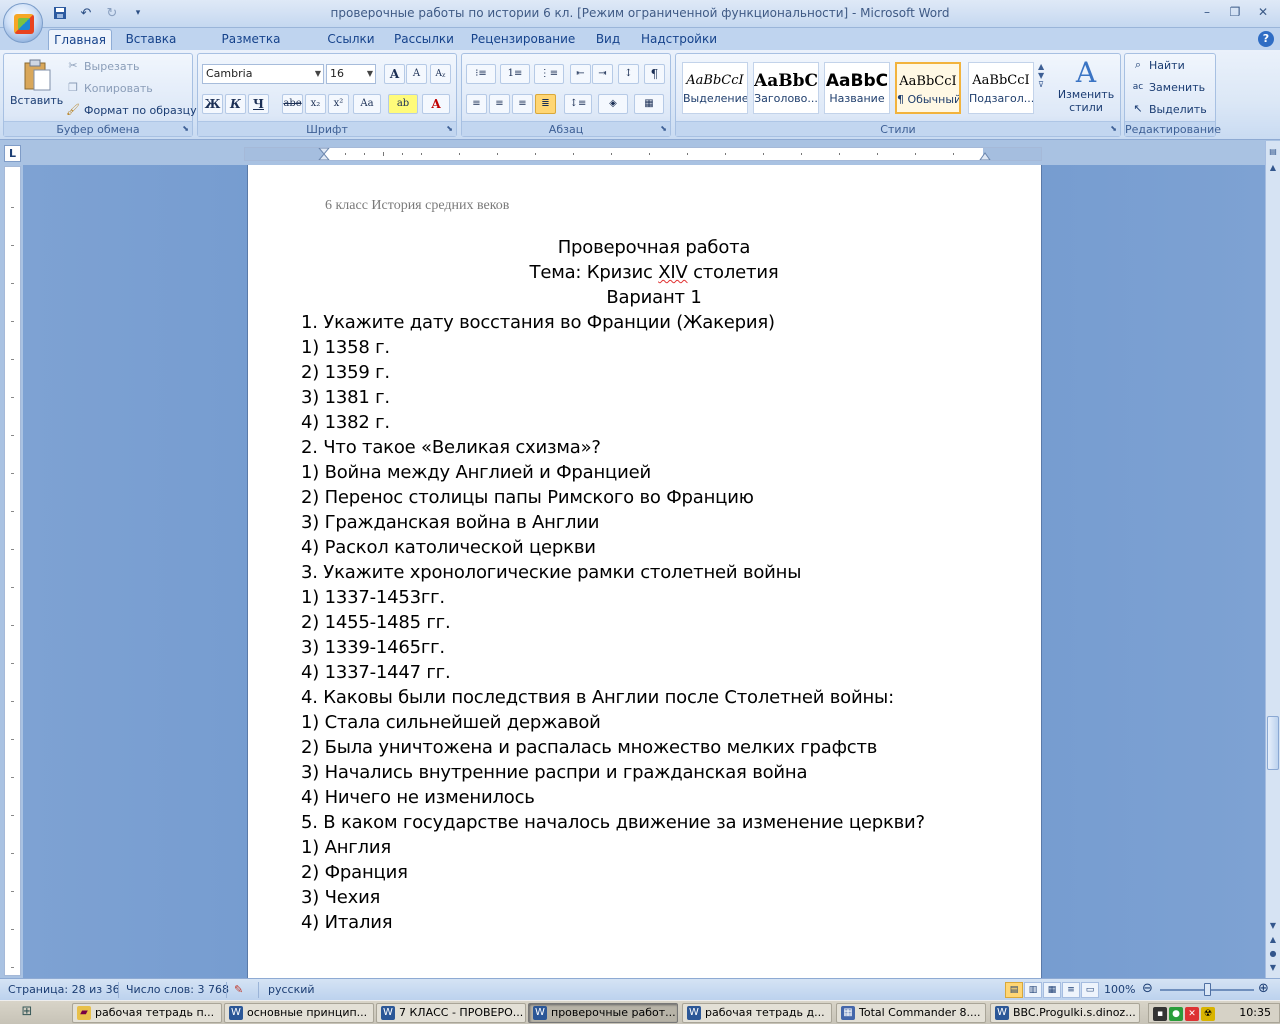  Describe the element at coordinates (857, 88) in the screenshot. I see `style-title: AaBbC Название` at that location.